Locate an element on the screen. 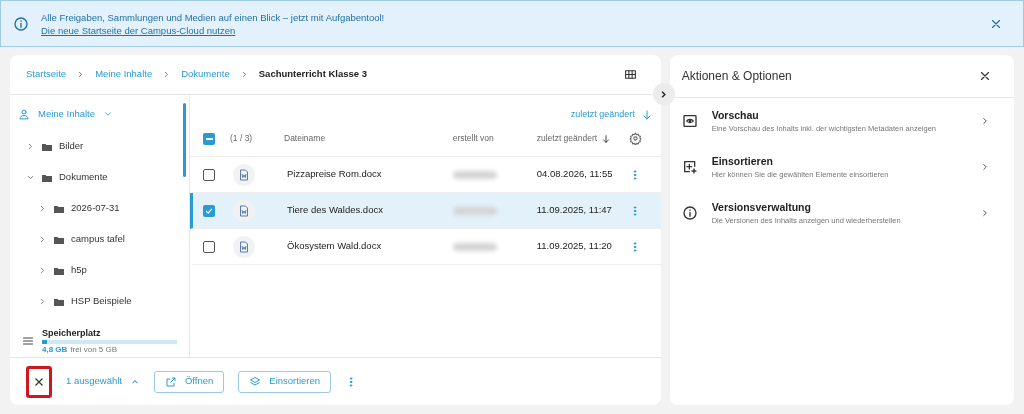  folder-item: HSP Beispiele is located at coordinates (101, 301).